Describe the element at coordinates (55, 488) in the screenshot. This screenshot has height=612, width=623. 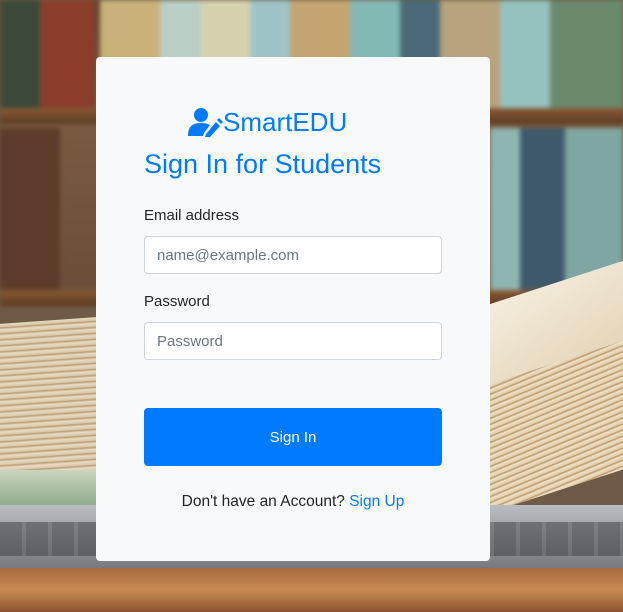
I see `book-cover` at that location.